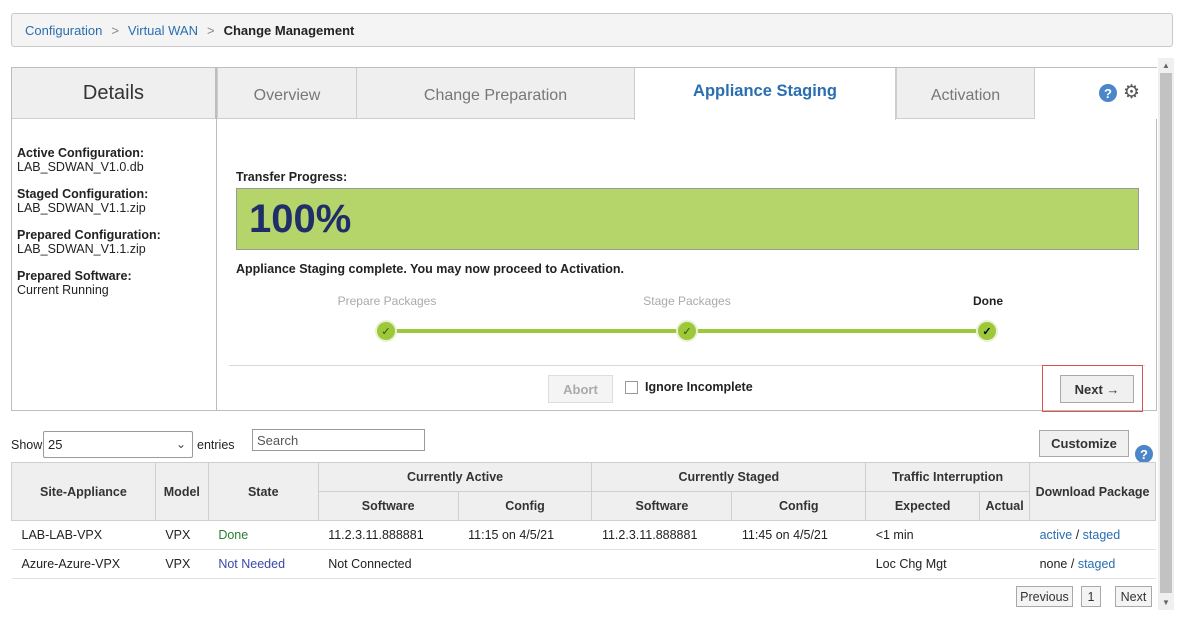 The image size is (1180, 626). What do you see at coordinates (799, 506) in the screenshot?
I see `header-staged-config: Config` at bounding box center [799, 506].